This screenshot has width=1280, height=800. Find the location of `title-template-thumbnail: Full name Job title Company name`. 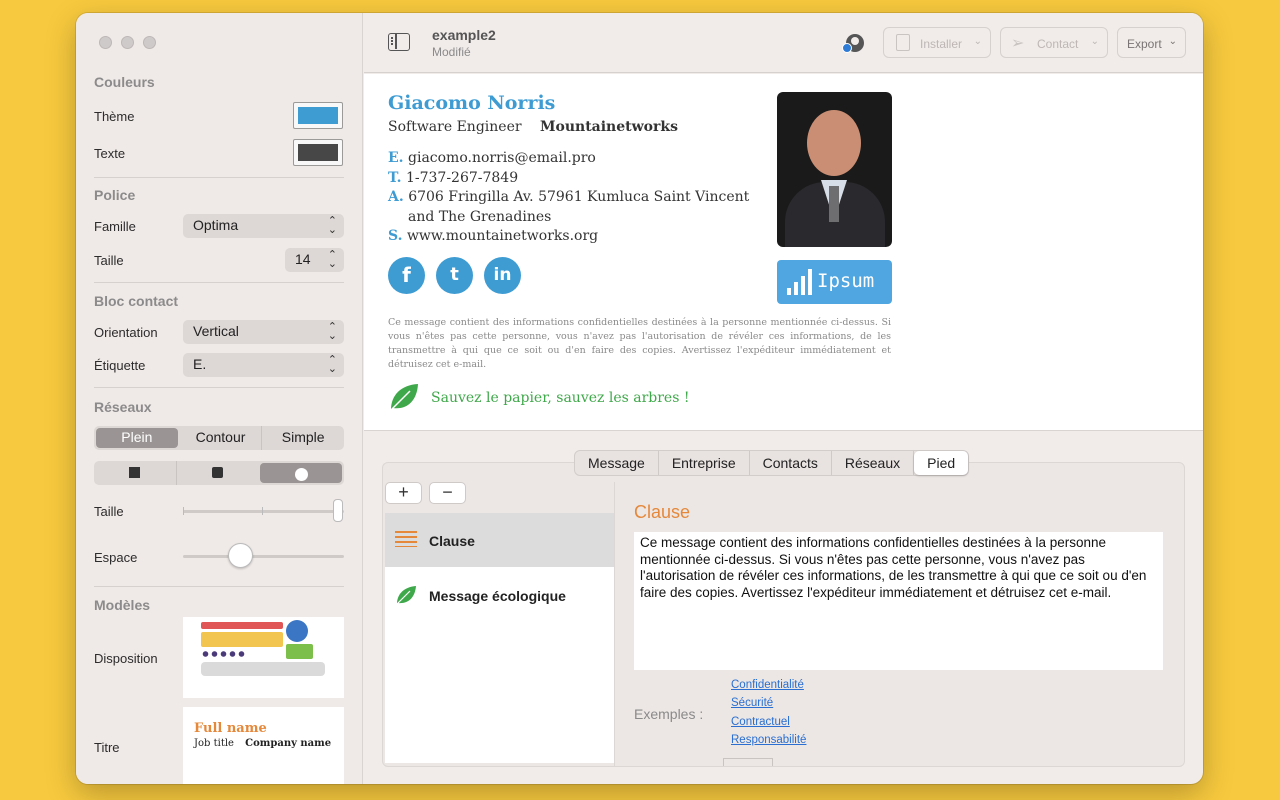

title-template-thumbnail: Full name Job title Company name is located at coordinates (263, 745).